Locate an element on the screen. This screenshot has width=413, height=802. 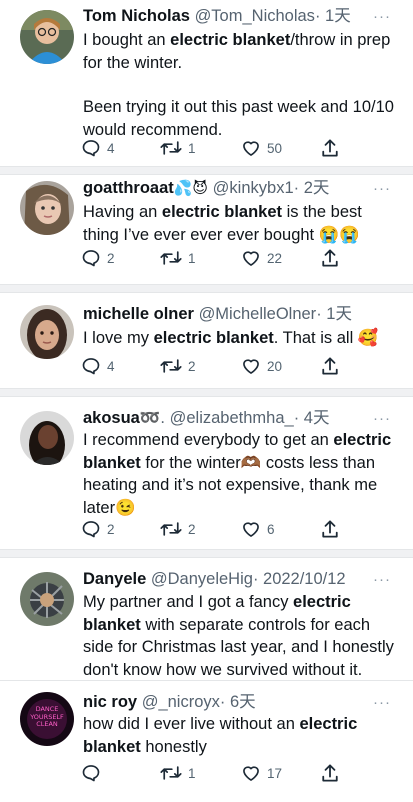
like-button: 22 is located at coordinates (261, 258).